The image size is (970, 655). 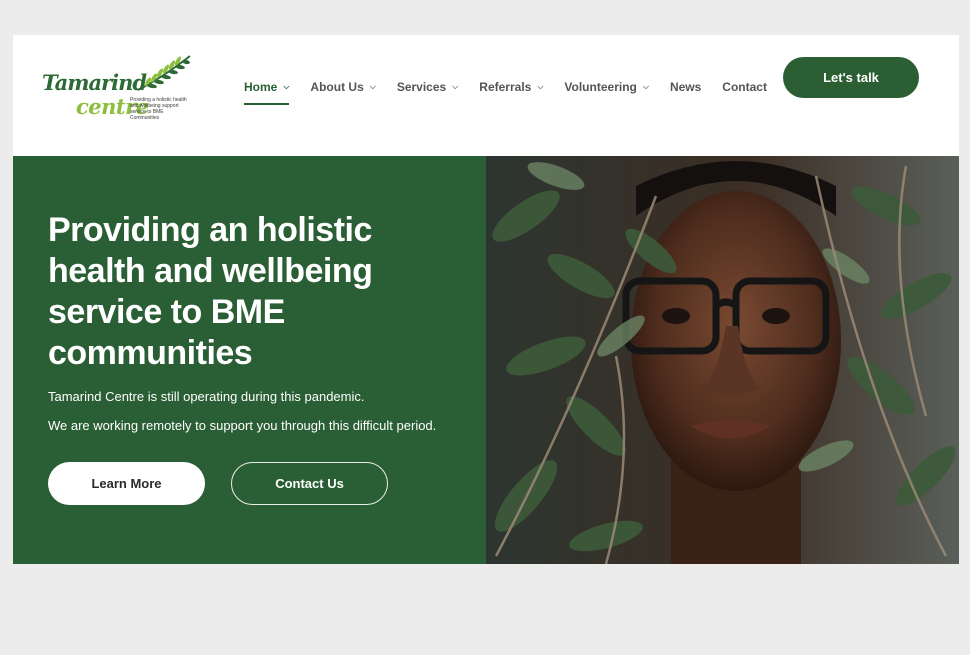 I want to click on nav-item-label: Referrals, so click(x=505, y=87).